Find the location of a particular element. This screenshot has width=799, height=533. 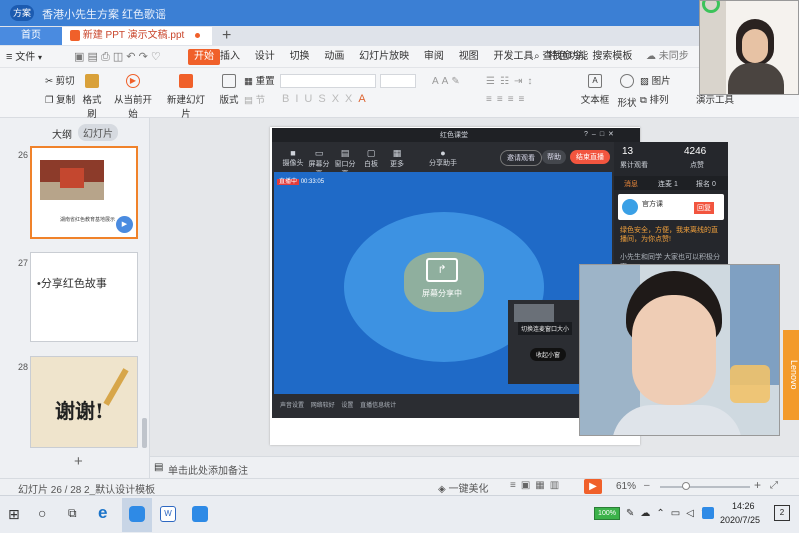

print-icon: ⎙ is located at coordinates (105, 57).